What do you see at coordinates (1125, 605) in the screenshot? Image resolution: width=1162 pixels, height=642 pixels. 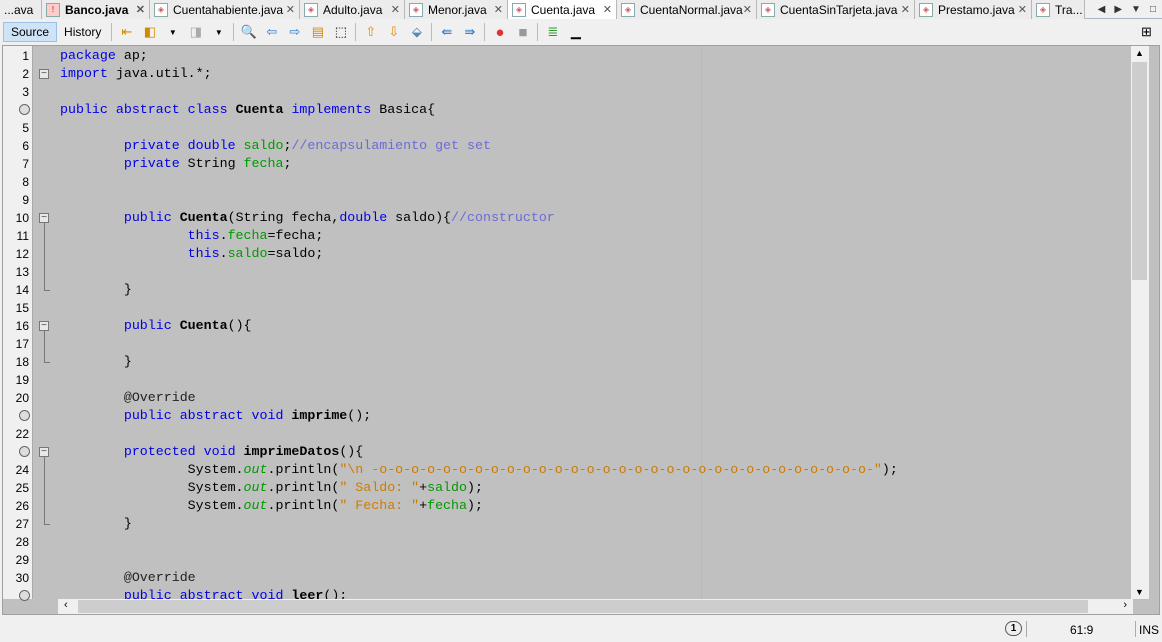 I see `scroll-right-icon: ›` at bounding box center [1125, 605].